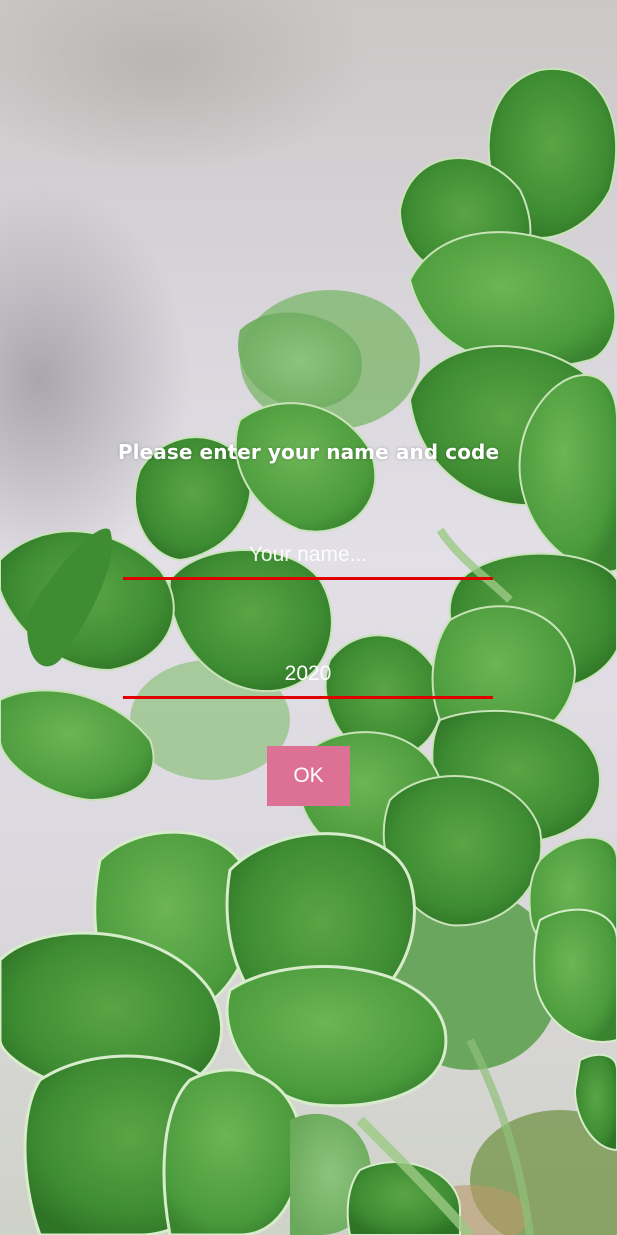 The height and width of the screenshot is (1235, 617). Describe the element at coordinates (308, 452) in the screenshot. I see `form-title: Please enter your name and code` at that location.